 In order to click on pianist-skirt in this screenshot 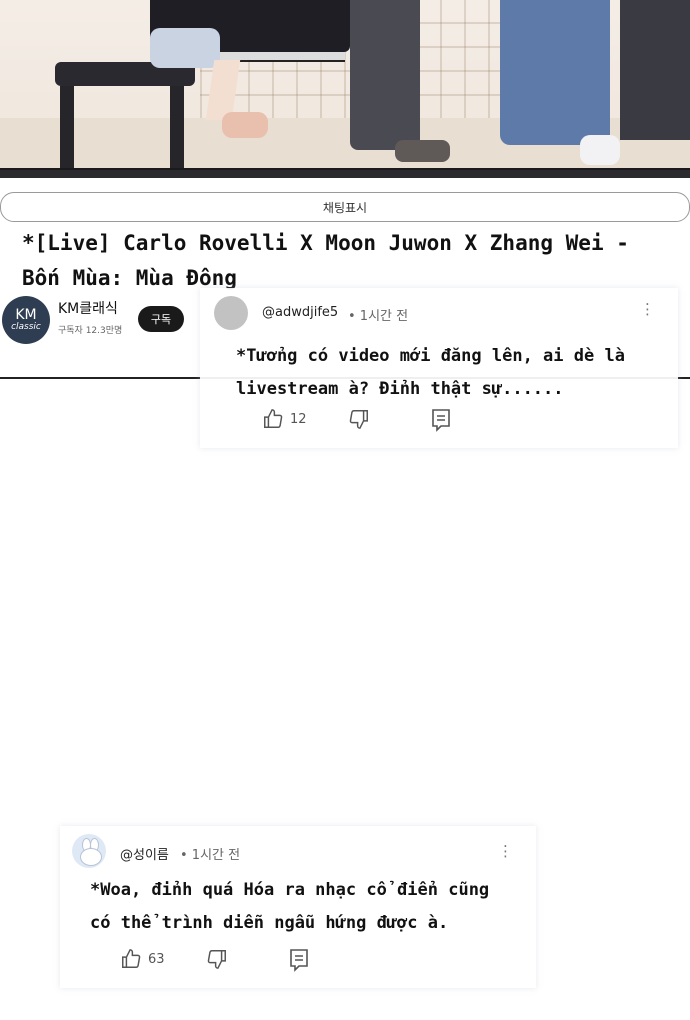, I will do `click(185, 48)`.